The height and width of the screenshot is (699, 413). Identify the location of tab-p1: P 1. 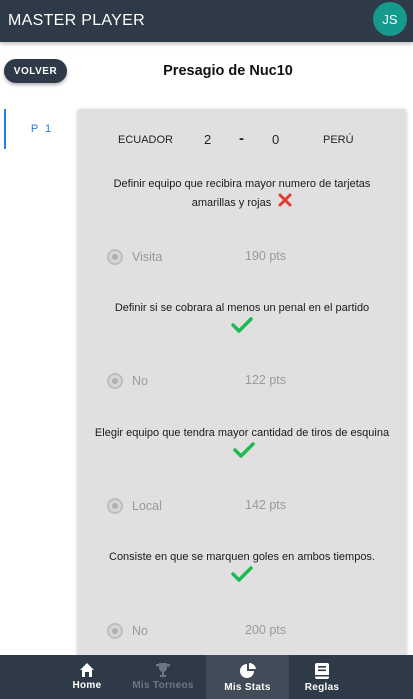
(41, 129).